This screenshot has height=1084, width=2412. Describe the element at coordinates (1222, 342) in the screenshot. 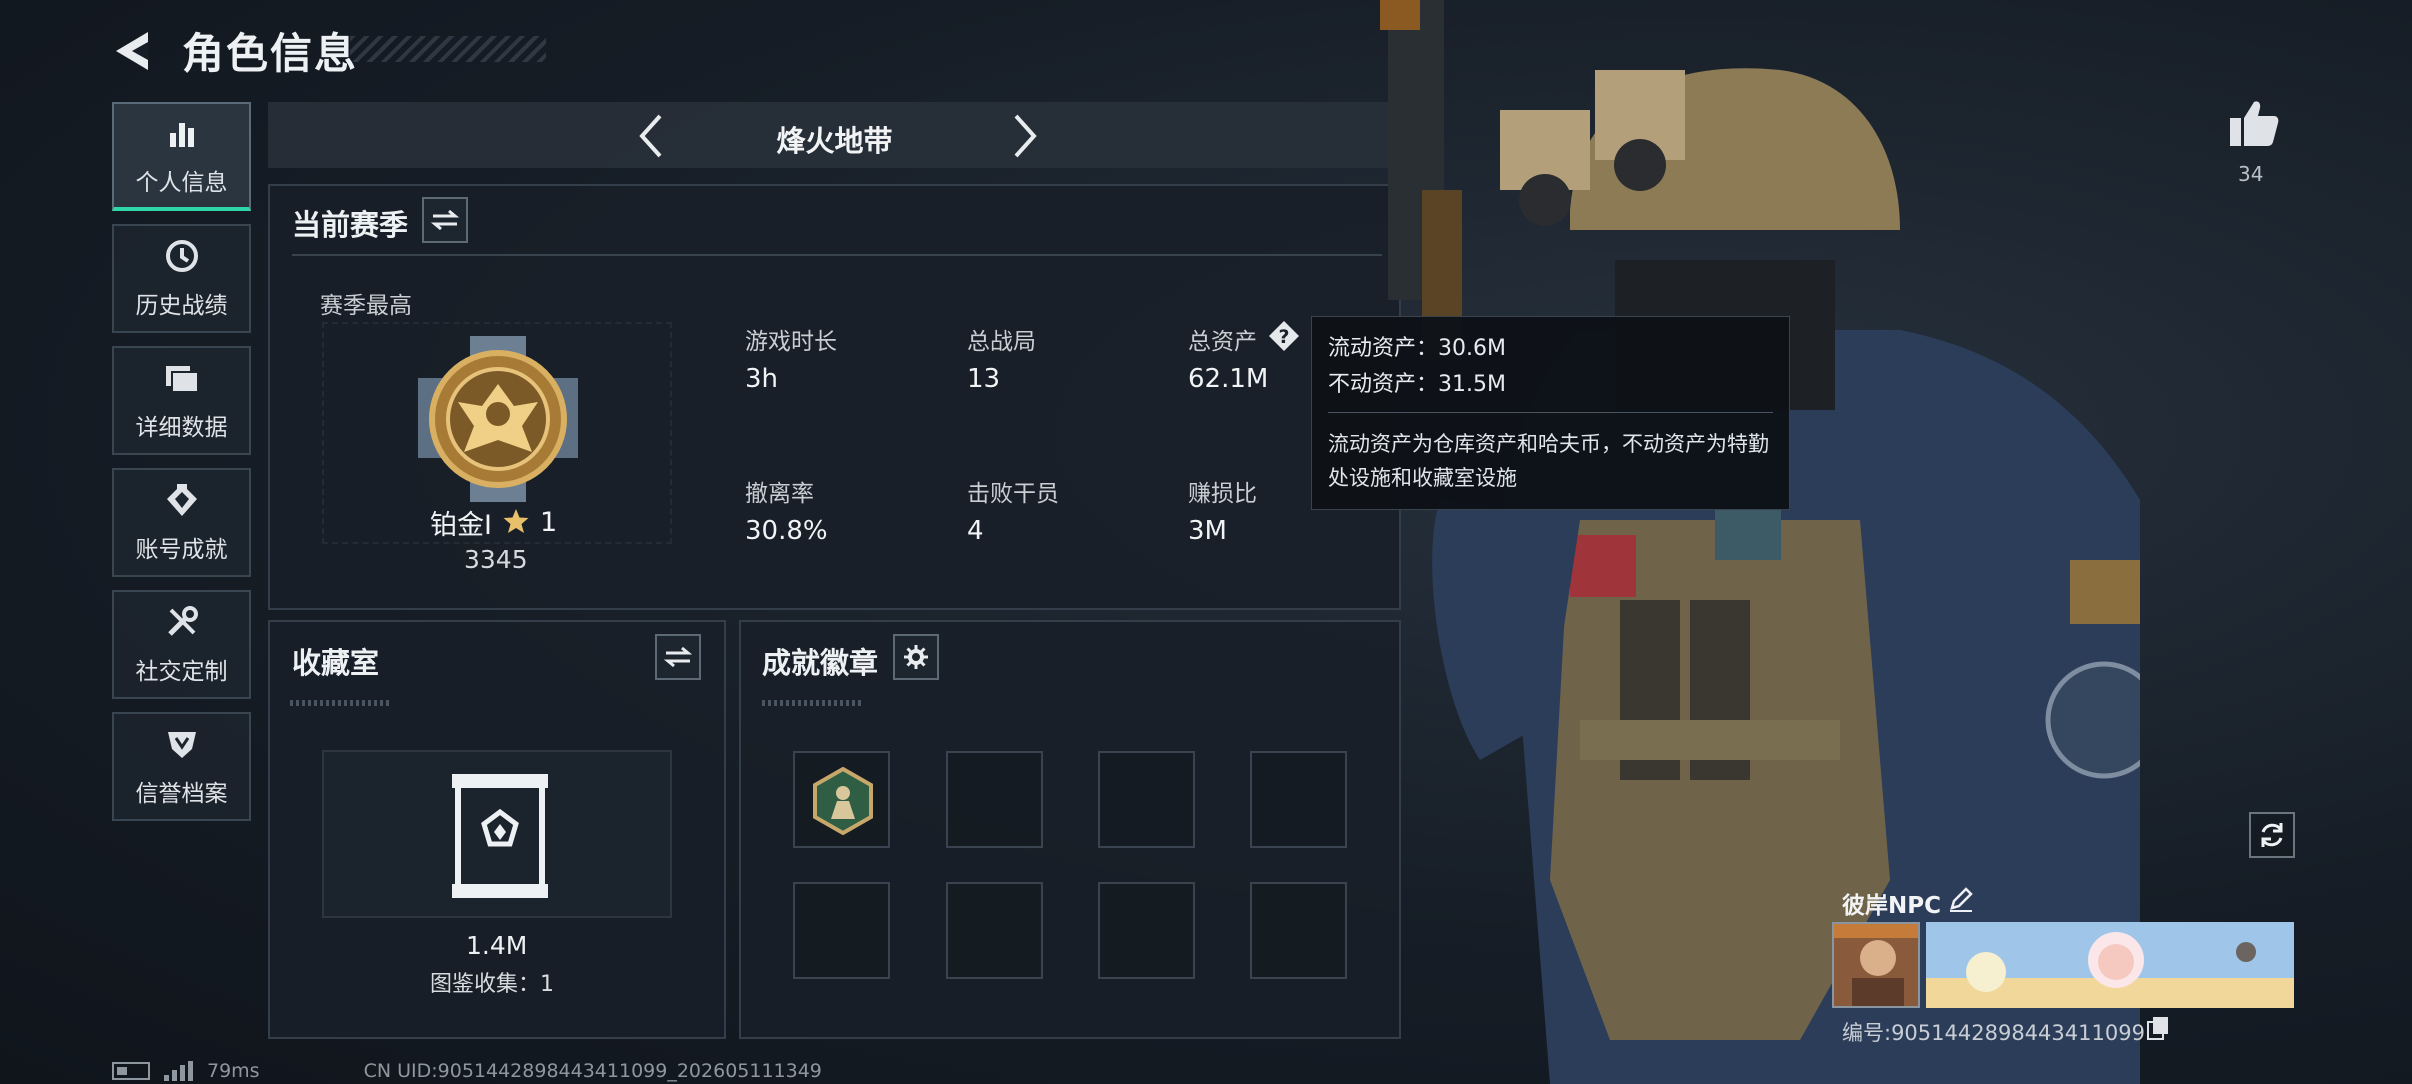

I see `stat-label-total-assets: 总资产` at that location.